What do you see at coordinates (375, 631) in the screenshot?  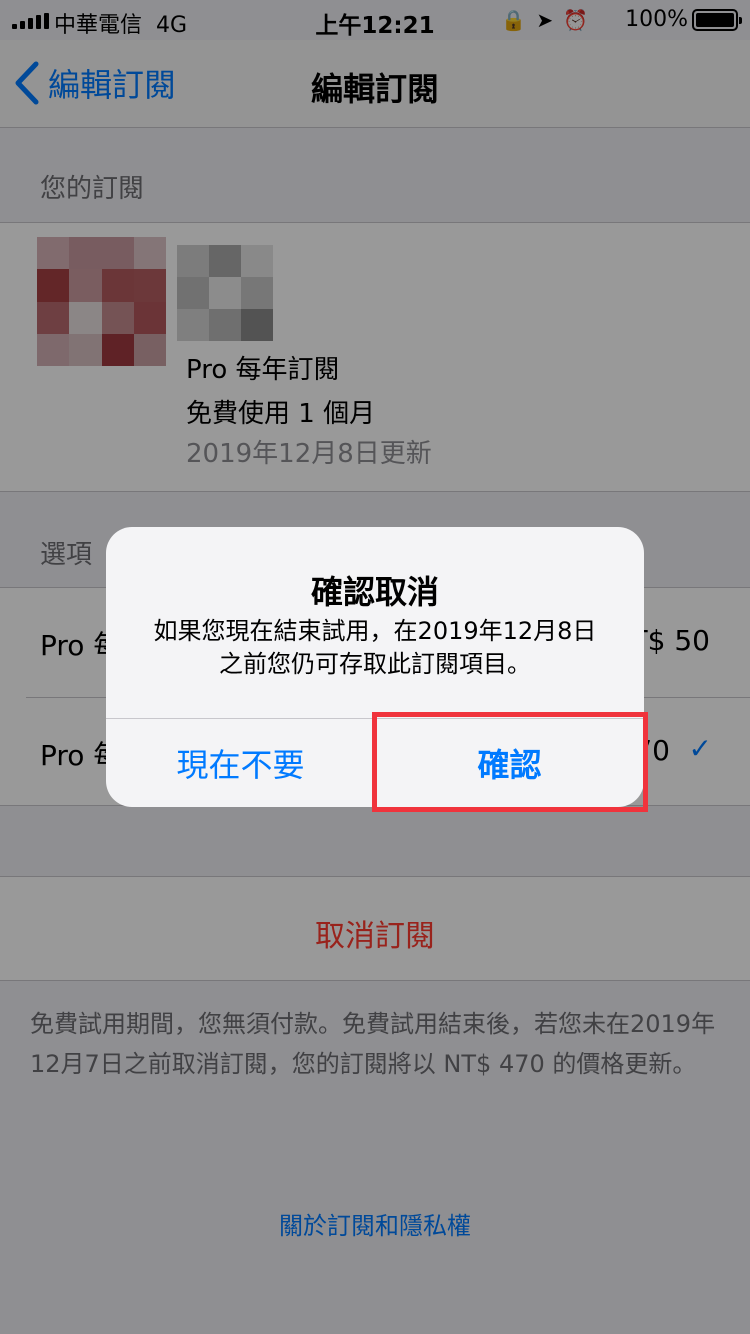 I see `alert-message-line: 如果您現在結束試用，在2019年12月8日` at bounding box center [375, 631].